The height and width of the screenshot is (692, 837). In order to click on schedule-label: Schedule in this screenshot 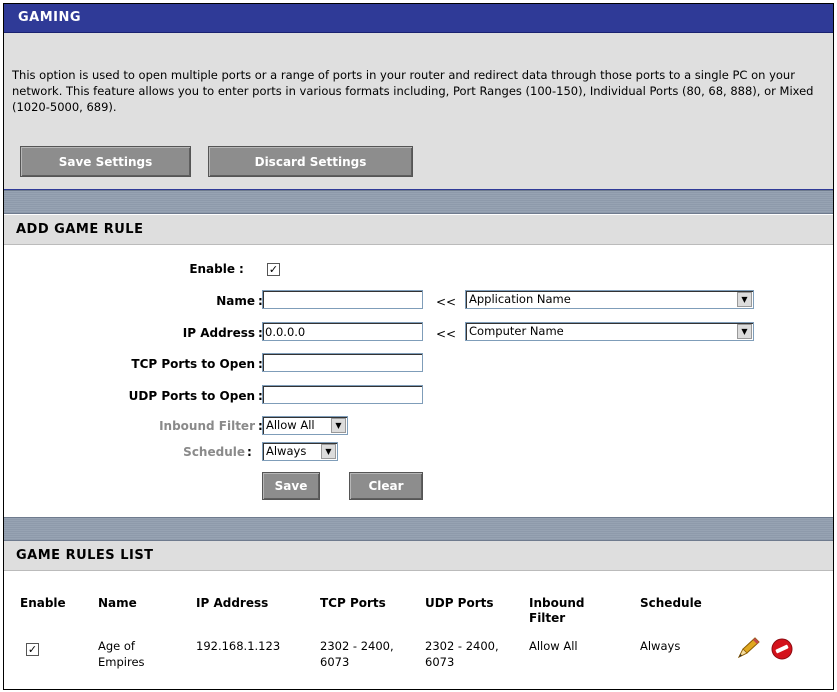, I will do `click(214, 452)`.